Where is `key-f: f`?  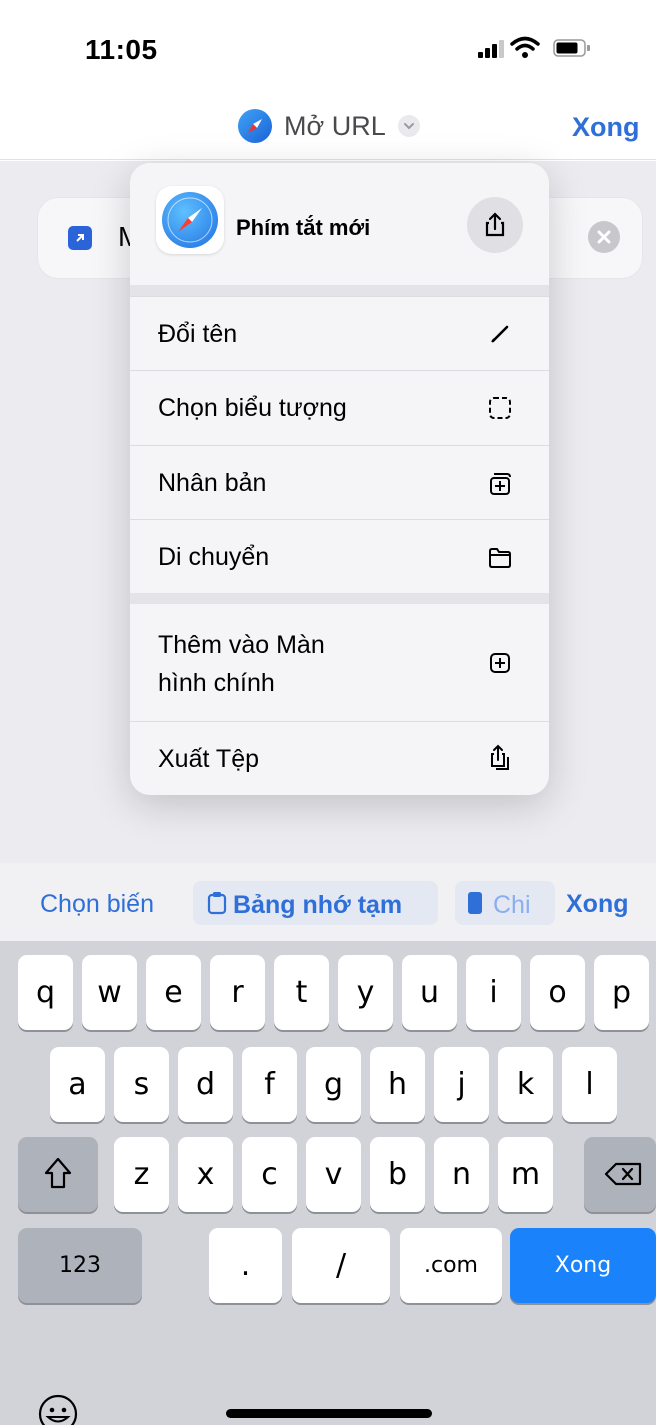
key-f: f is located at coordinates (269, 1084).